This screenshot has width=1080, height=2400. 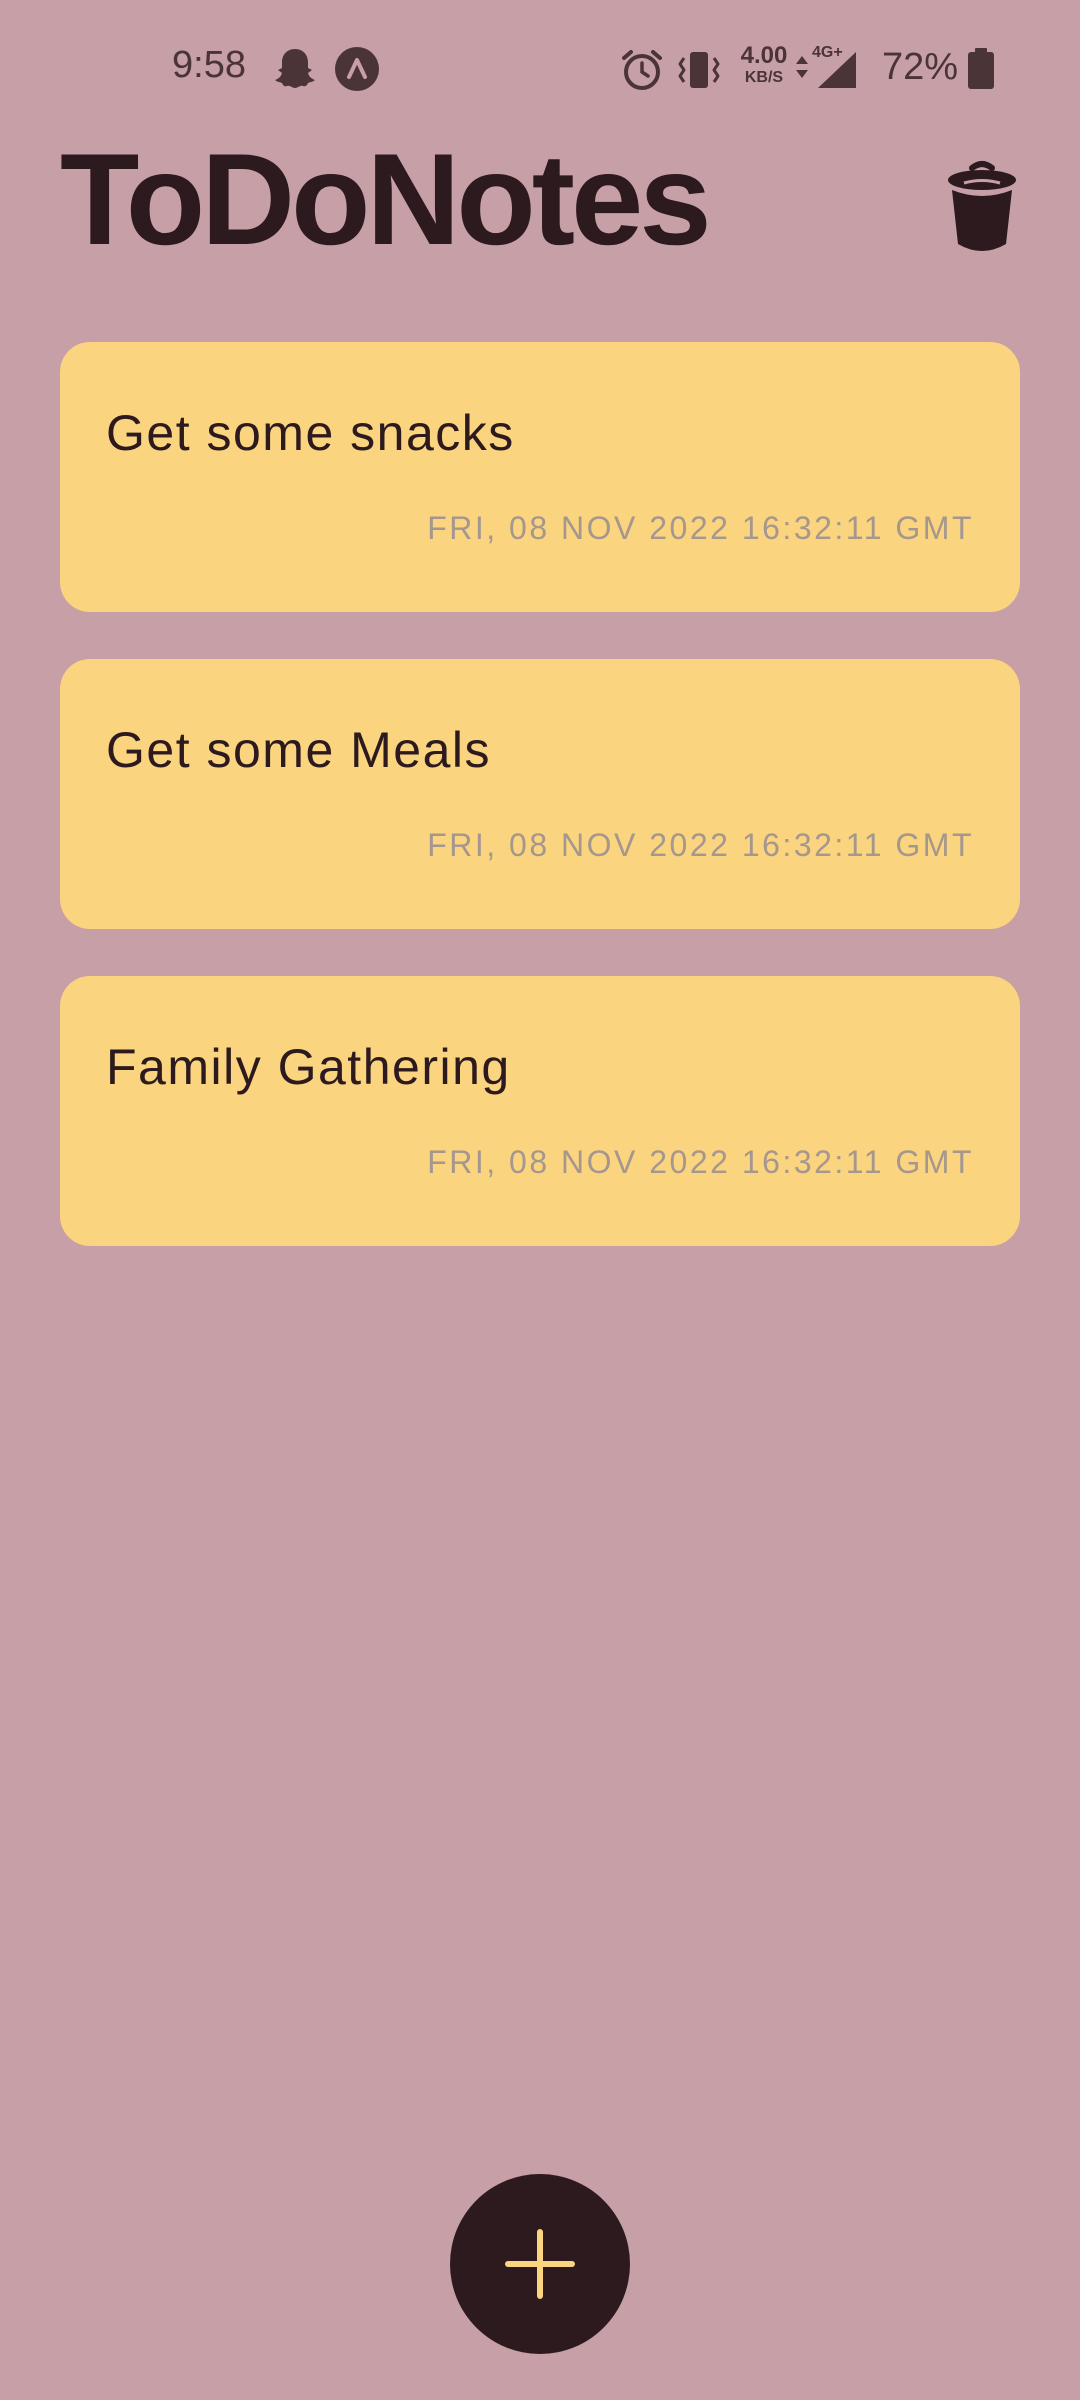 I want to click on note-title: Get some Meals, so click(x=299, y=750).